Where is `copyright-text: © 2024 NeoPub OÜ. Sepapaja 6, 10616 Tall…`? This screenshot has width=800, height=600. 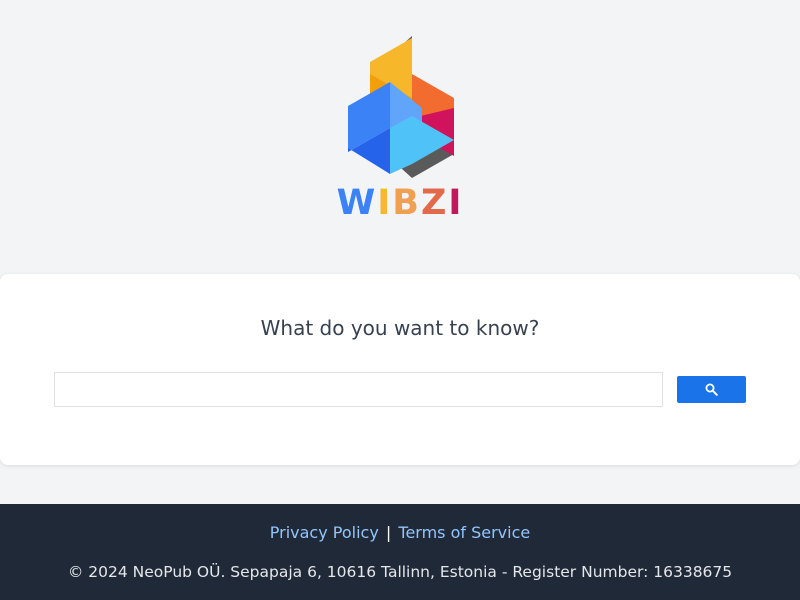 copyright-text: © 2024 NeoPub OÜ. Sepapaja 6, 10616 Tall… is located at coordinates (400, 572).